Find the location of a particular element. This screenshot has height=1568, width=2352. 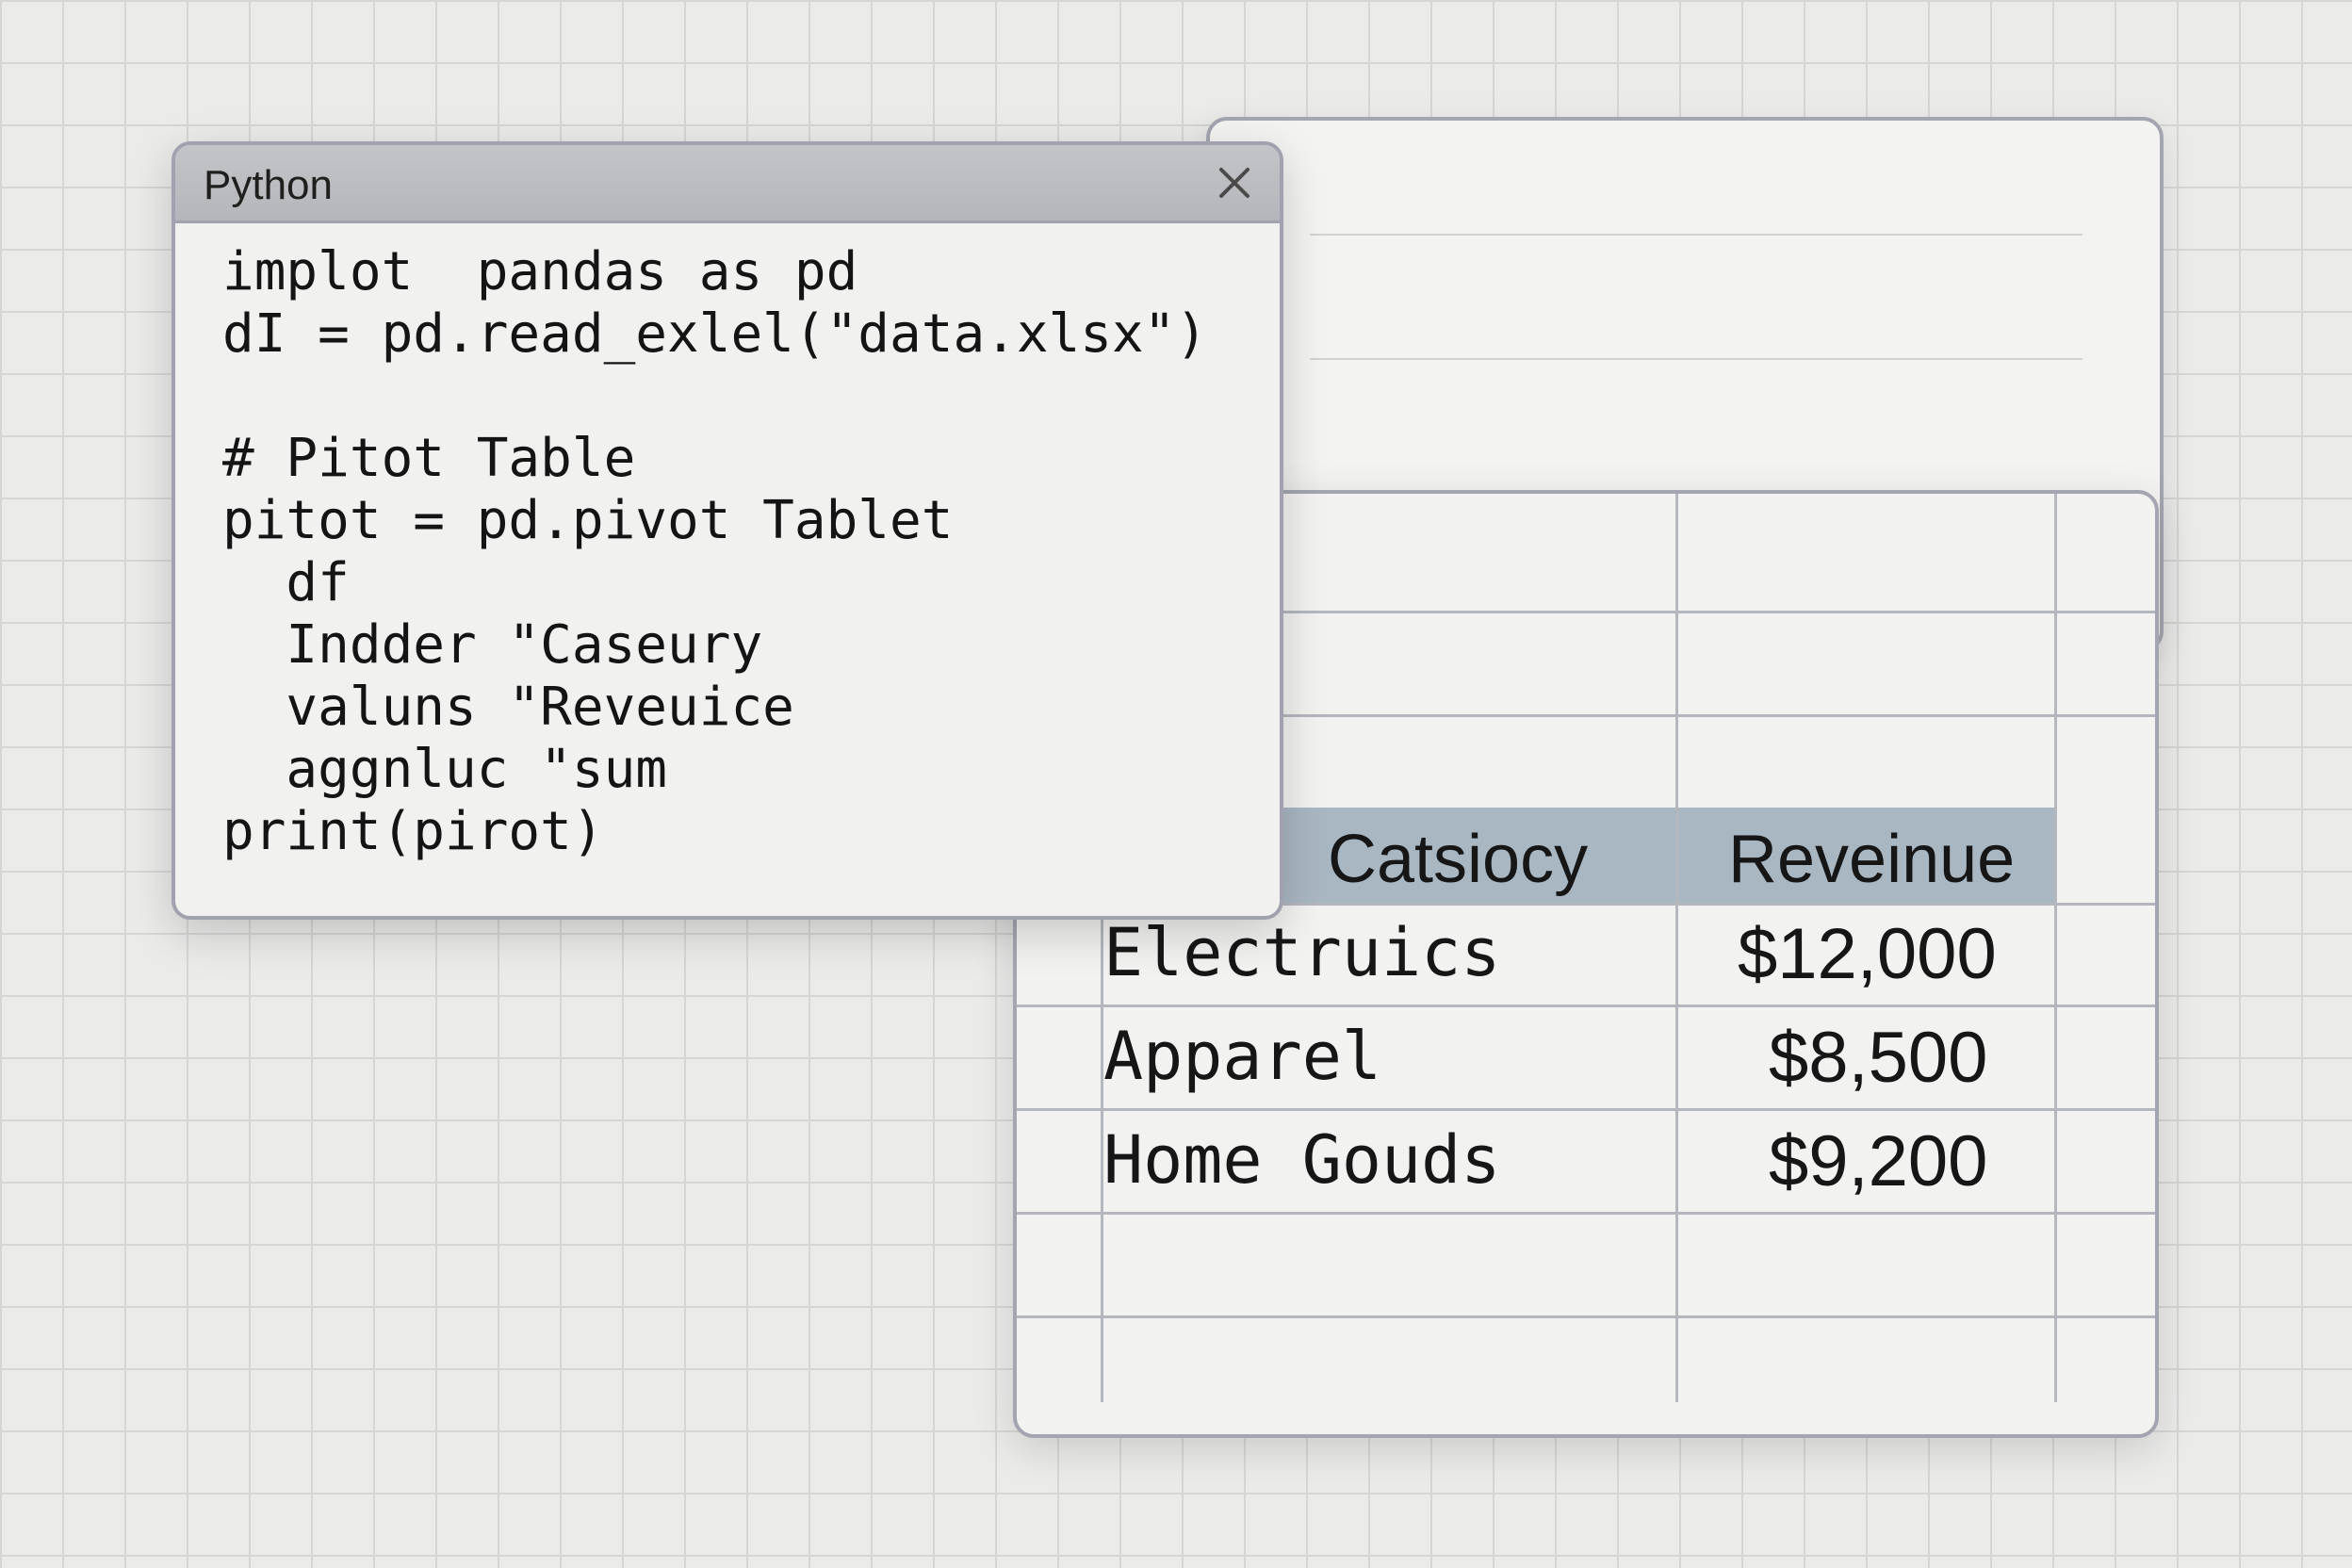

table-cell-category: Home Gouds is located at coordinates (1302, 1160).